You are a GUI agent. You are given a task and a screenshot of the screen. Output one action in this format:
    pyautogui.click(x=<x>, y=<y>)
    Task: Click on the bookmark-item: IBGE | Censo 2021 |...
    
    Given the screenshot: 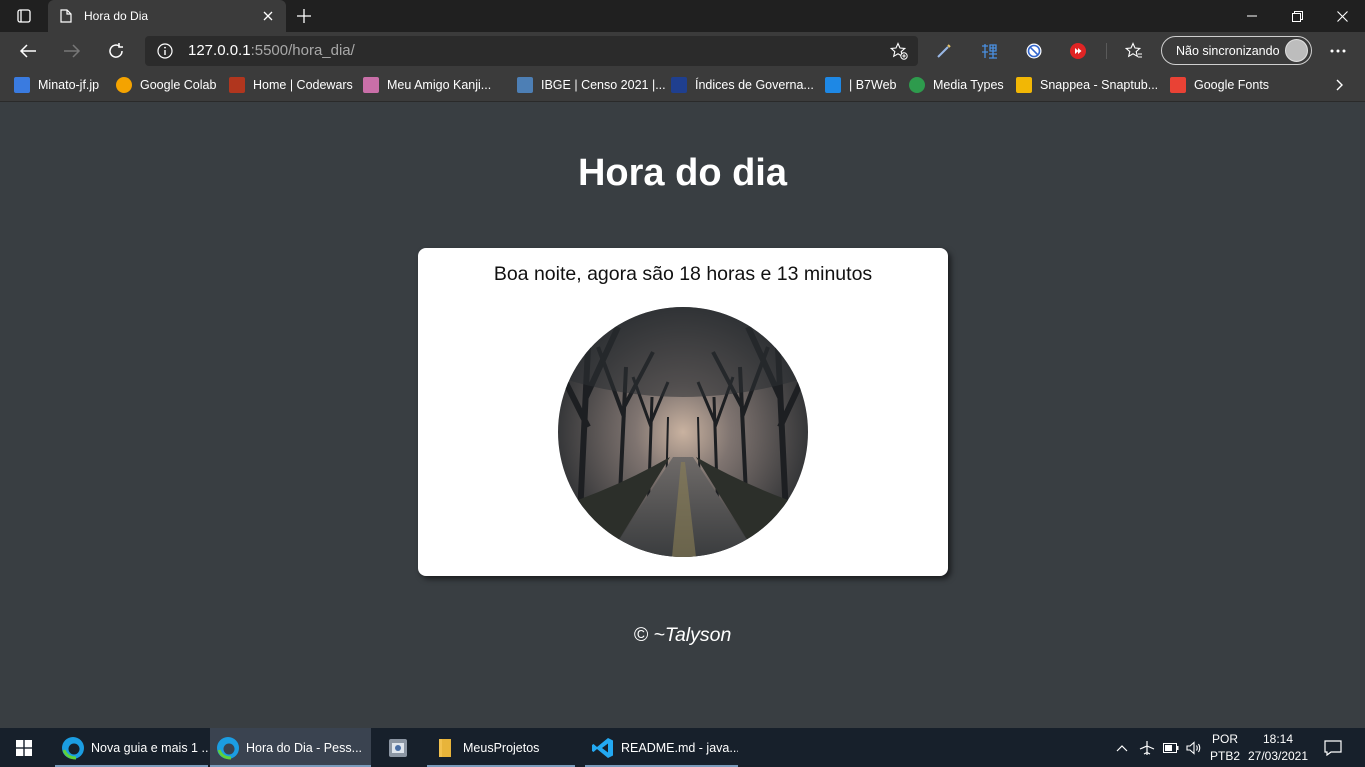 What is the action you would take?
    pyautogui.click(x=591, y=85)
    